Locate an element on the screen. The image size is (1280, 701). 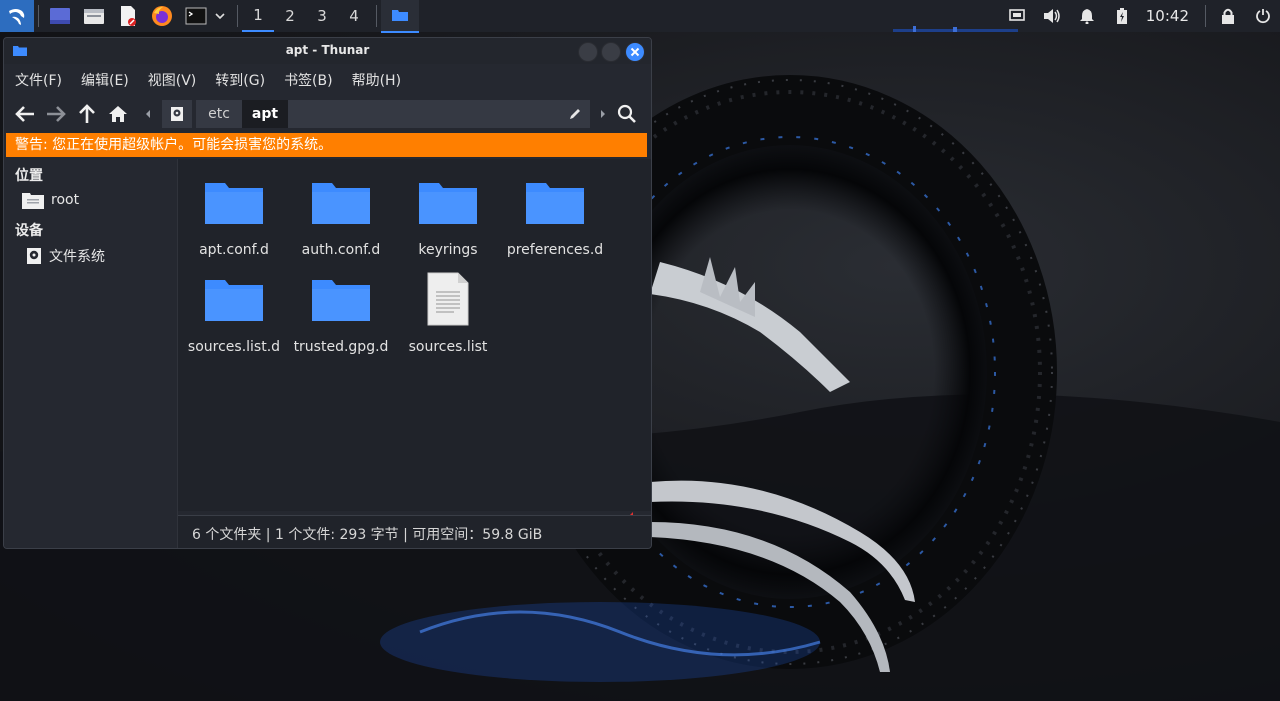
file-manager-launcher is located at coordinates (94, 16).